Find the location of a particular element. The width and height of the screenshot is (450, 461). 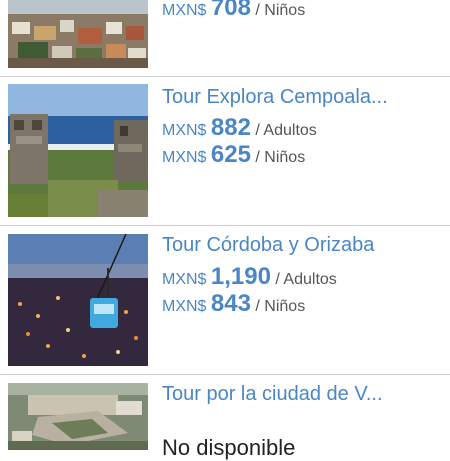

adult-price: MXN$ 1,190 / Adultos is located at coordinates (249, 277).